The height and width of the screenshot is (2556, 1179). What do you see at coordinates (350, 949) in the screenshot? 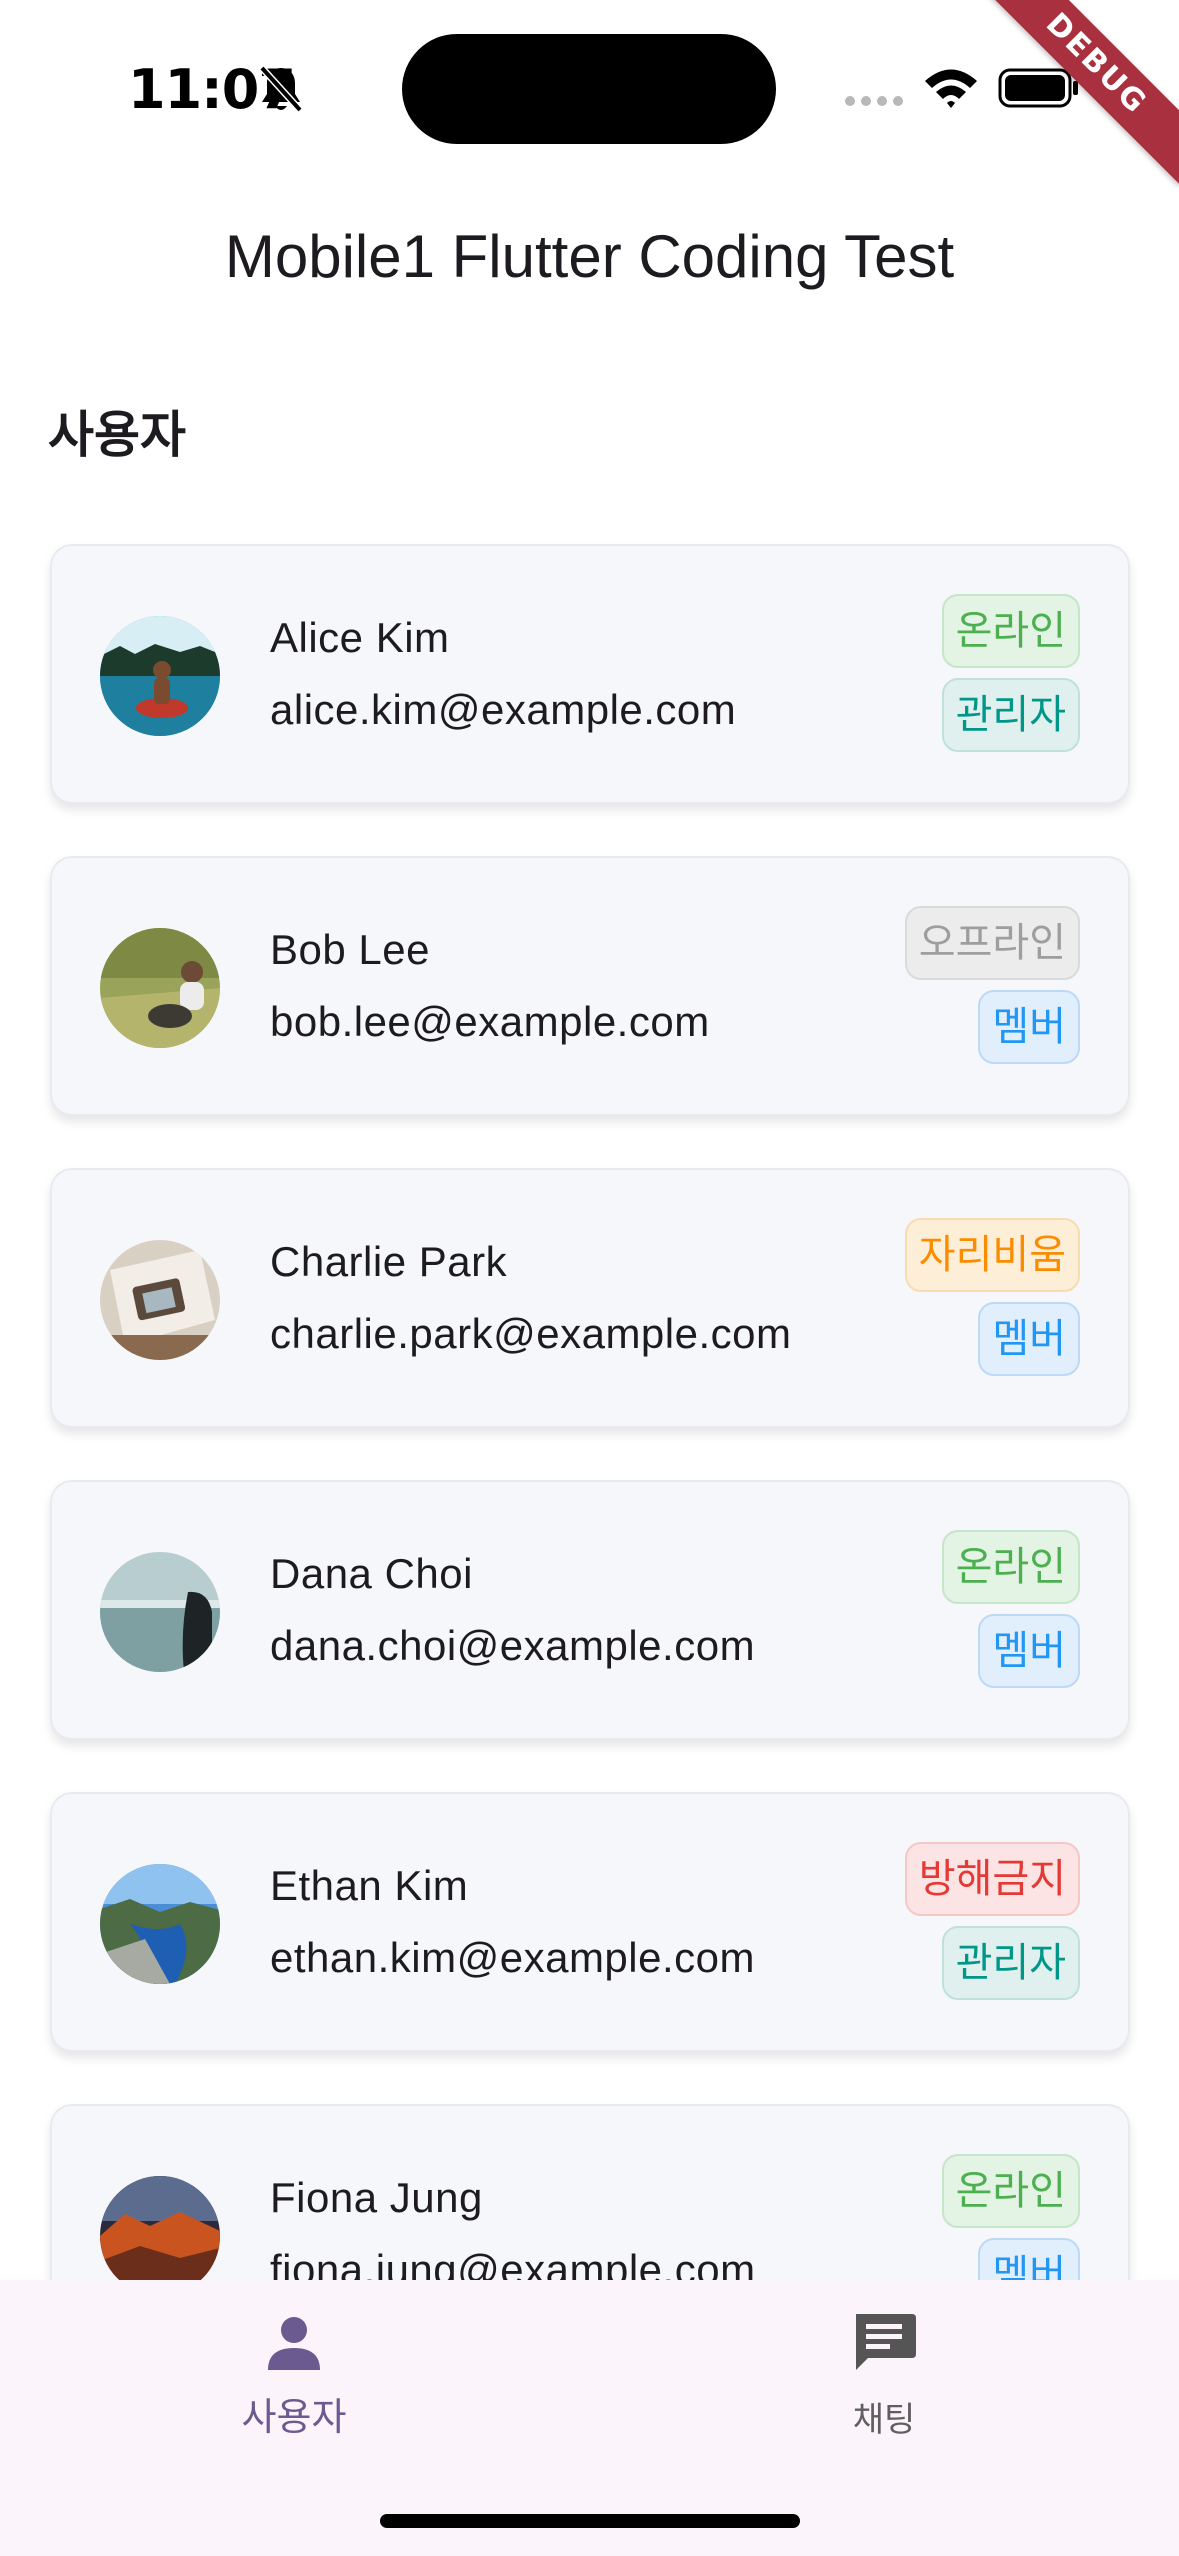
I see `user-name: Bob Lee` at bounding box center [350, 949].